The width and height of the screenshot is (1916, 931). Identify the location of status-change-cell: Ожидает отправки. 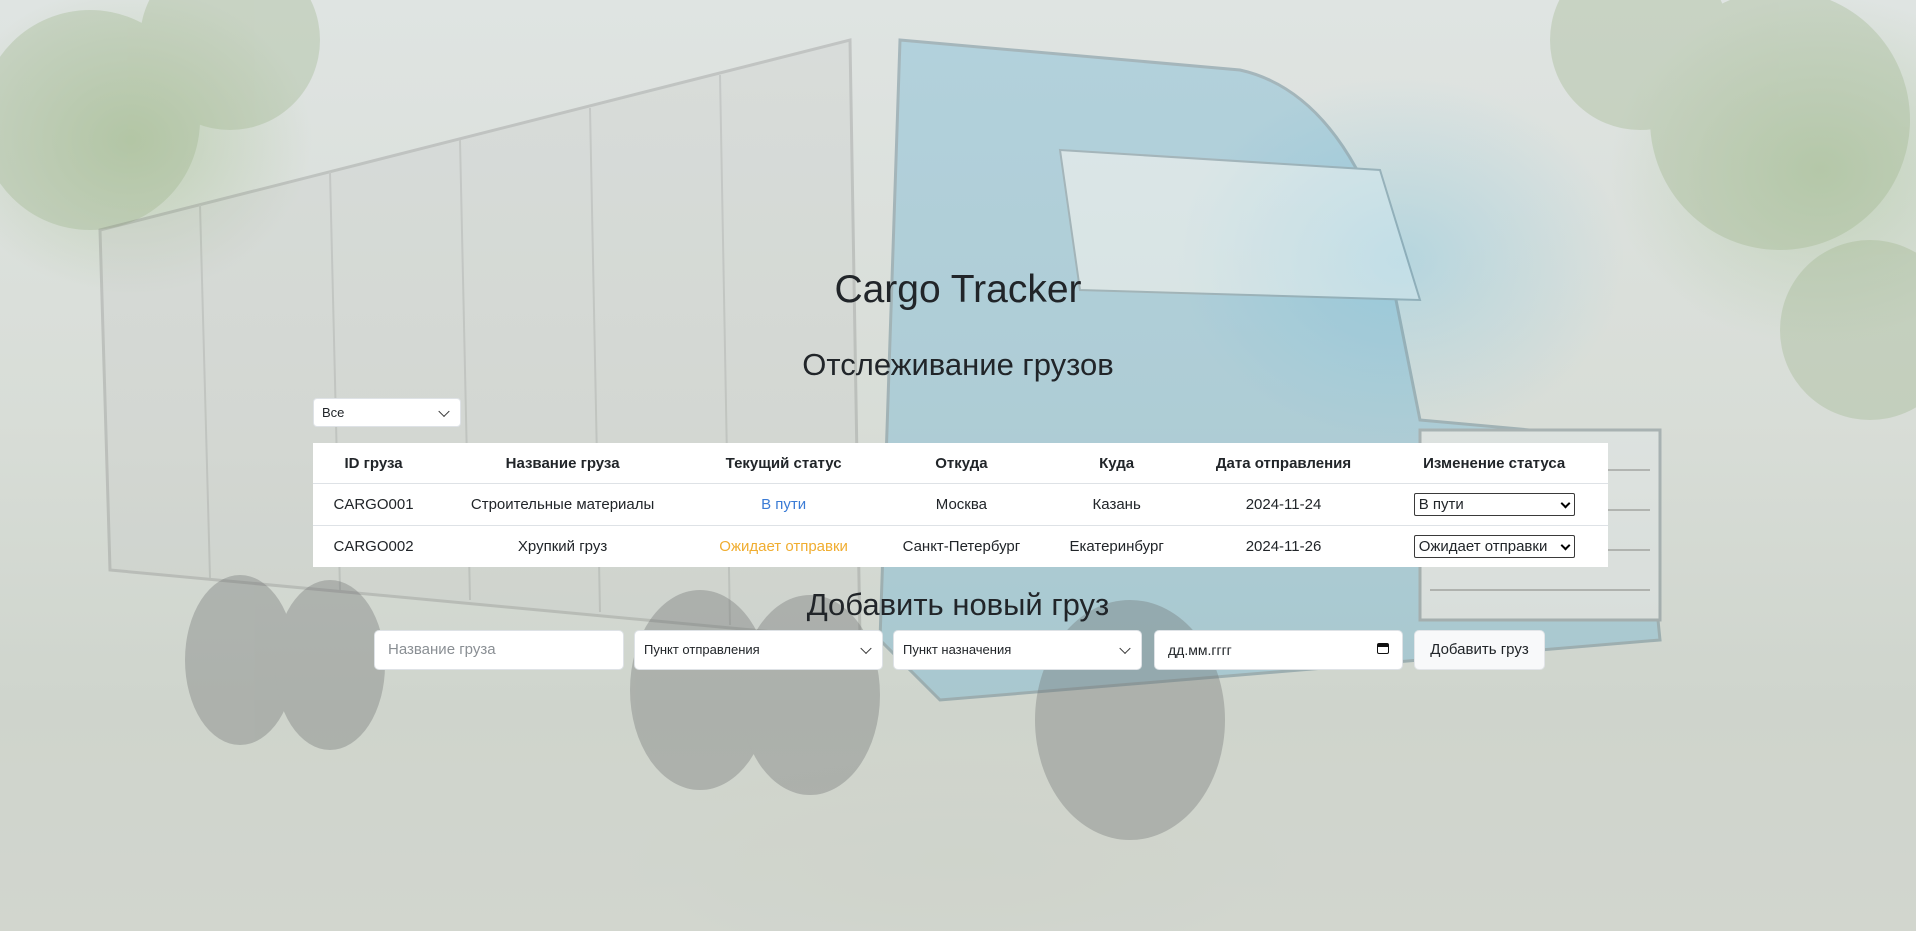
(1494, 547).